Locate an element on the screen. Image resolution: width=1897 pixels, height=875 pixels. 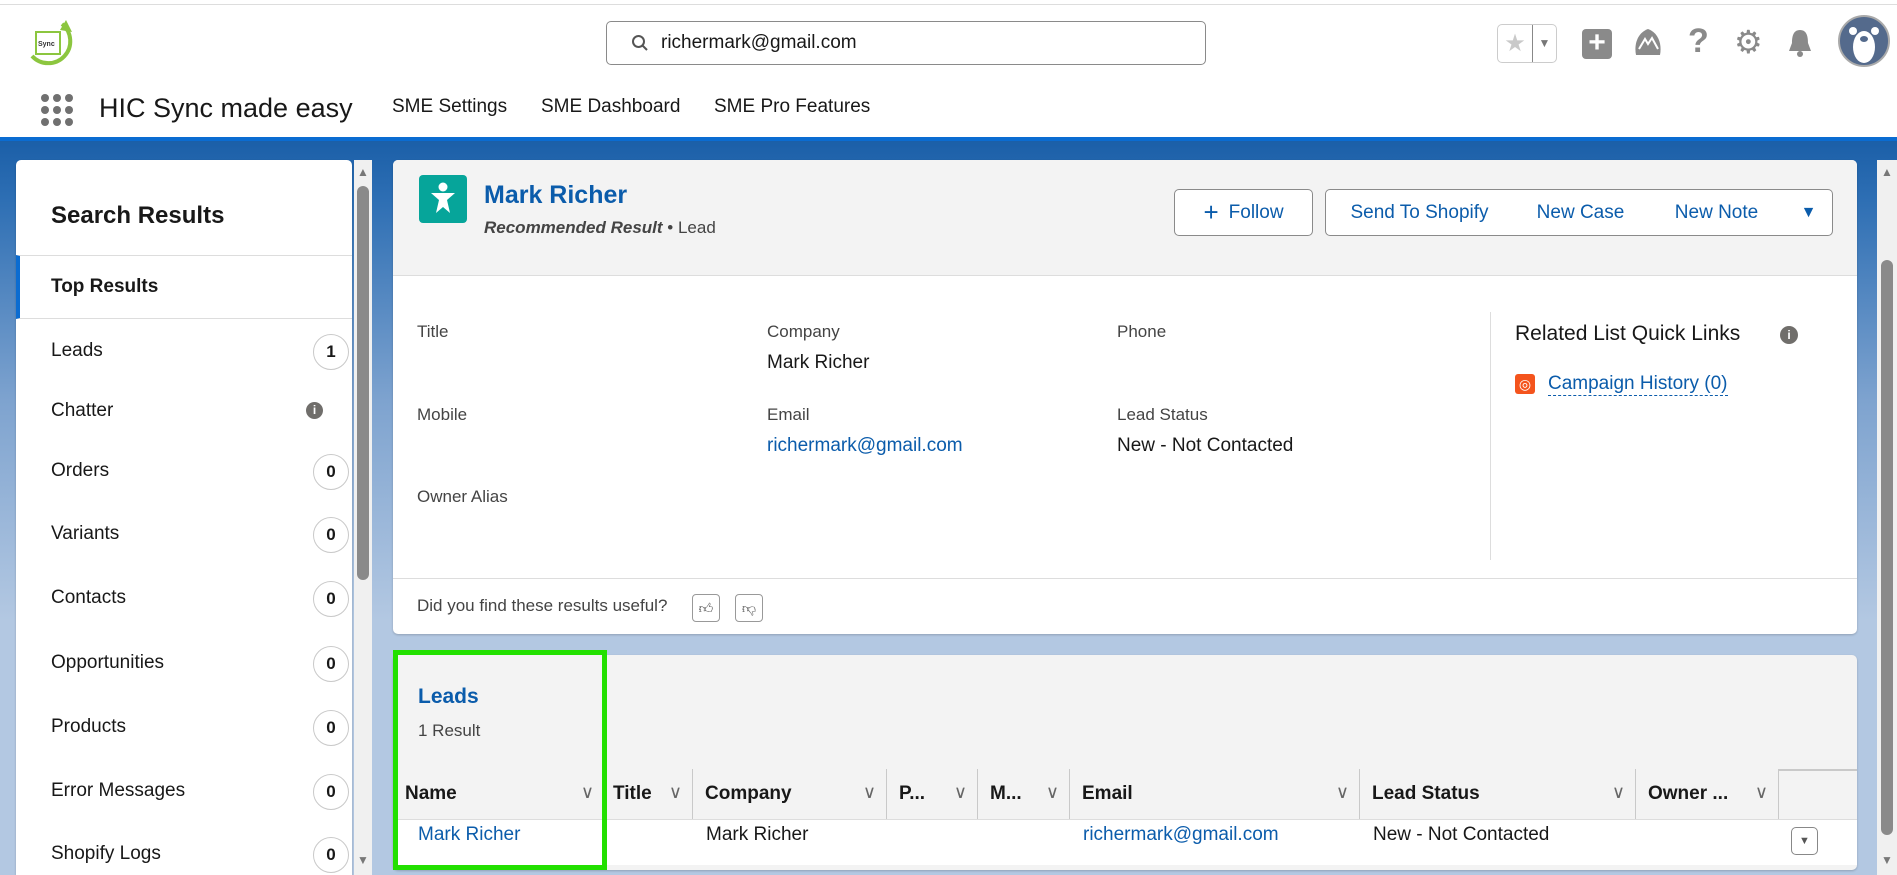
sidebar-item-orders: Orders 0 is located at coordinates (184, 472).